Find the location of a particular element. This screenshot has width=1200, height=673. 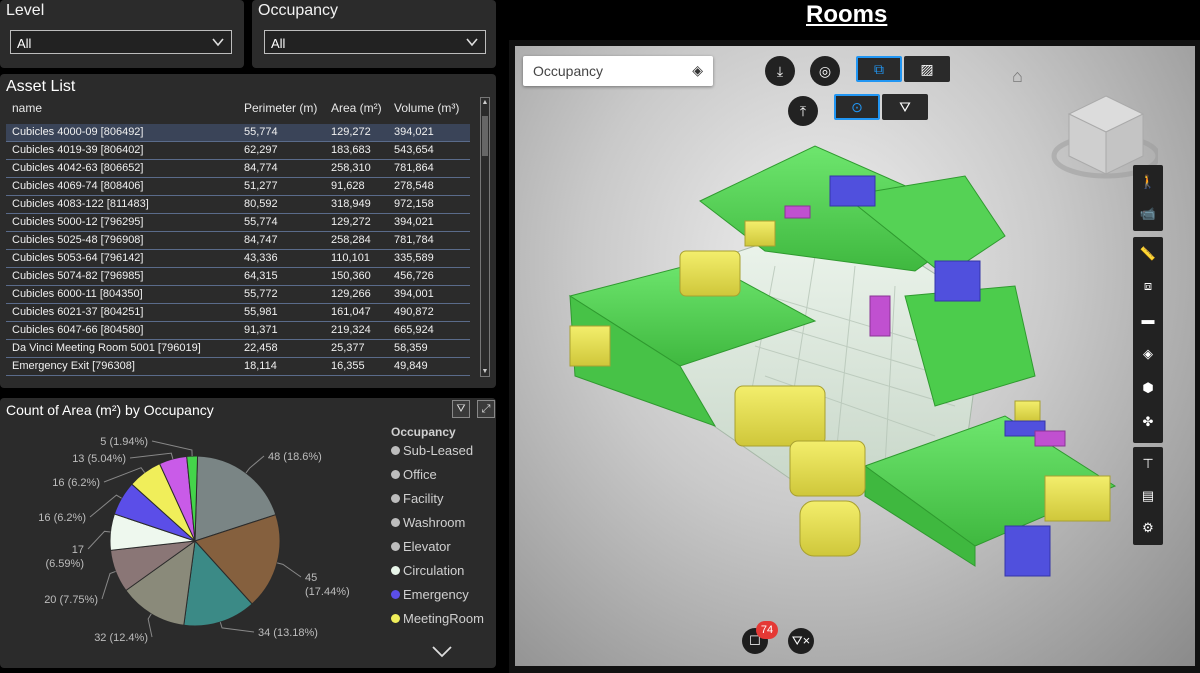

cell-volume: 781,864 is located at coordinates (414, 168).